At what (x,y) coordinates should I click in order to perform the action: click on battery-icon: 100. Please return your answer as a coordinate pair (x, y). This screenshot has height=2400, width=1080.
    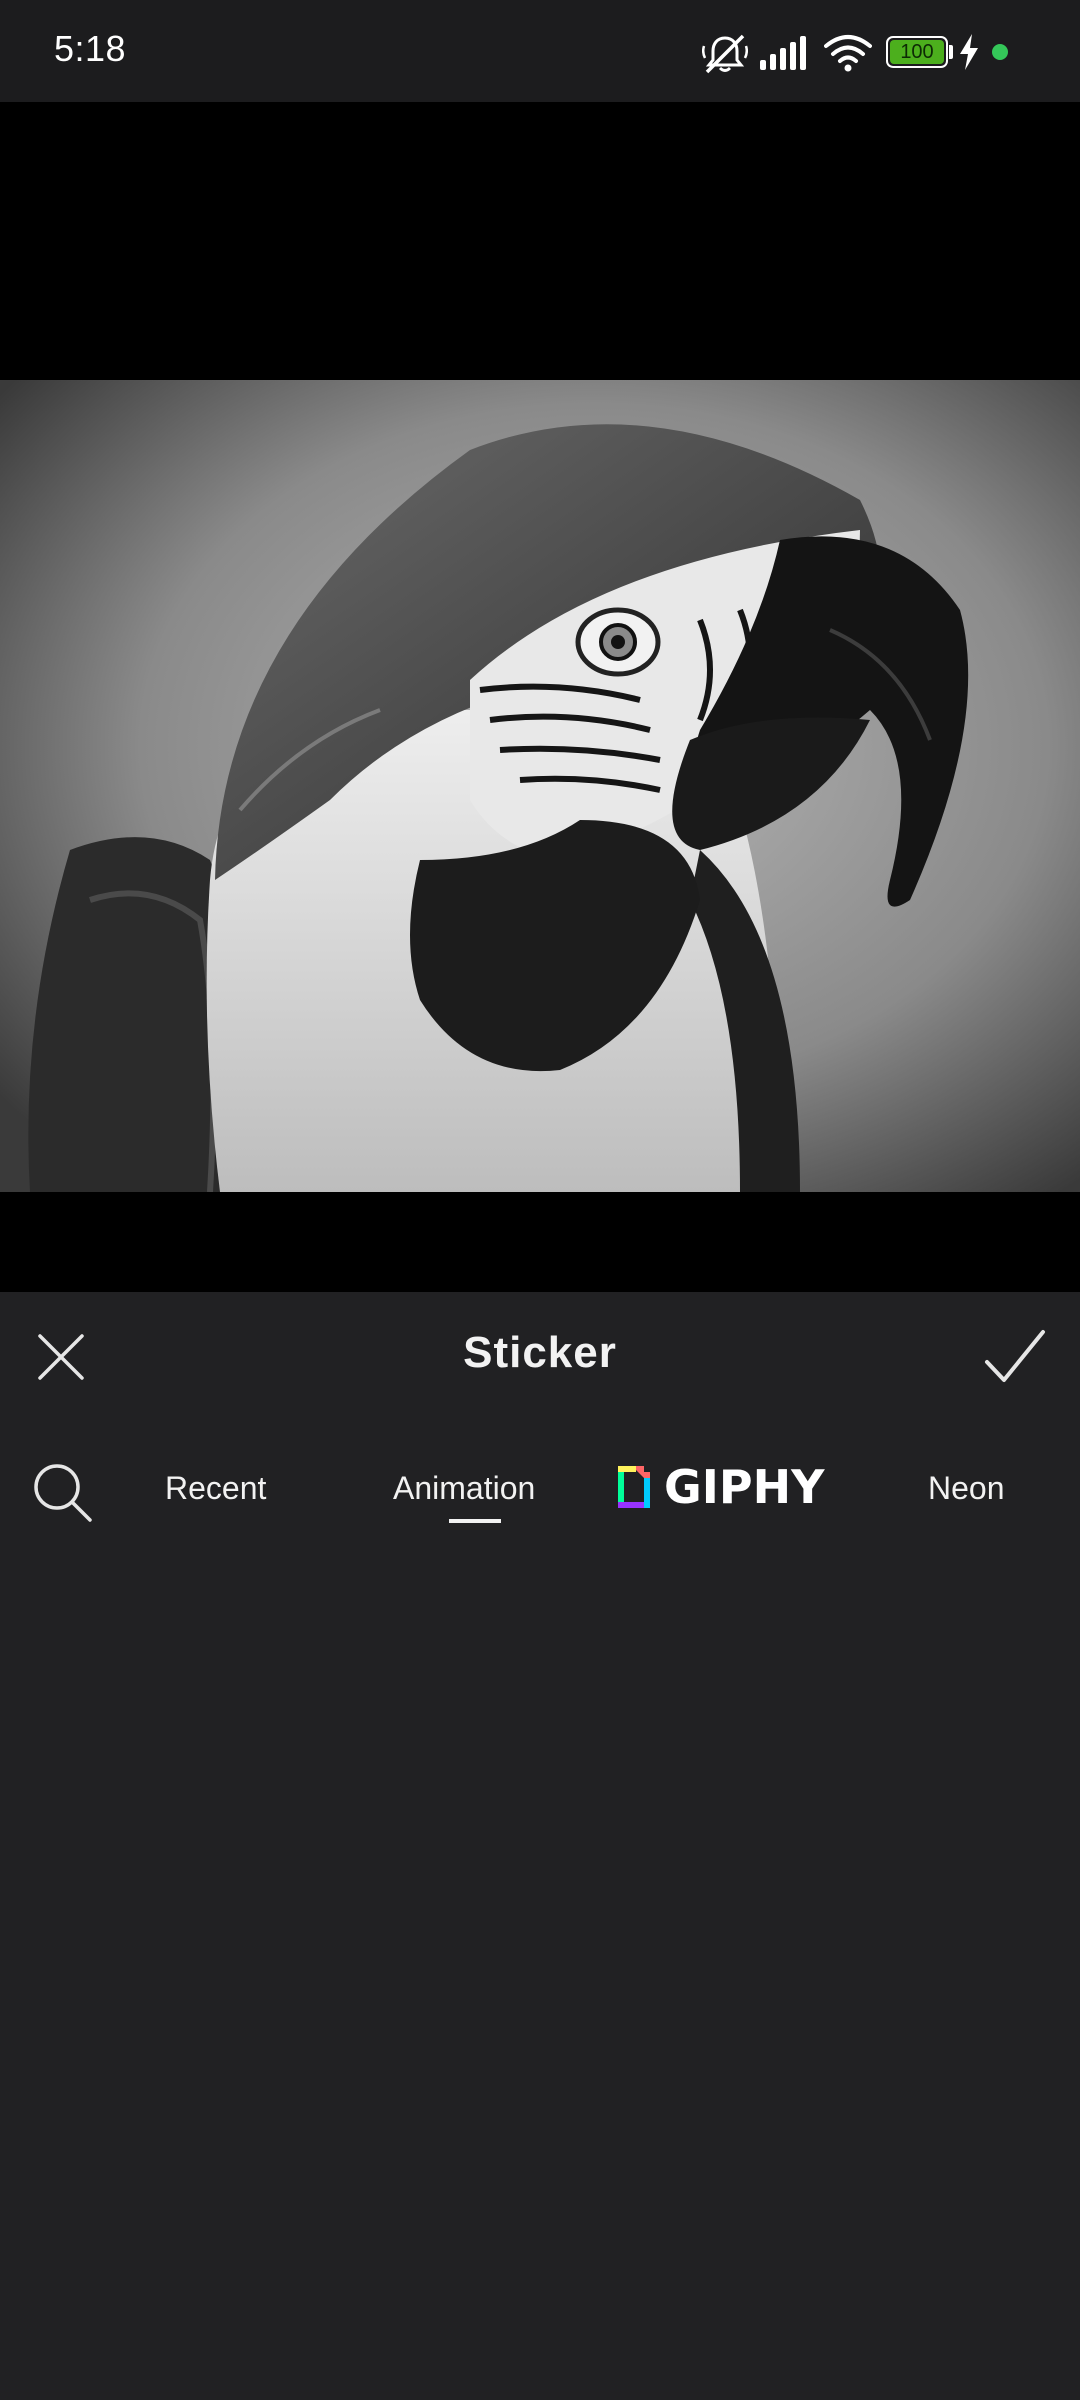
    Looking at the image, I should click on (919, 52).